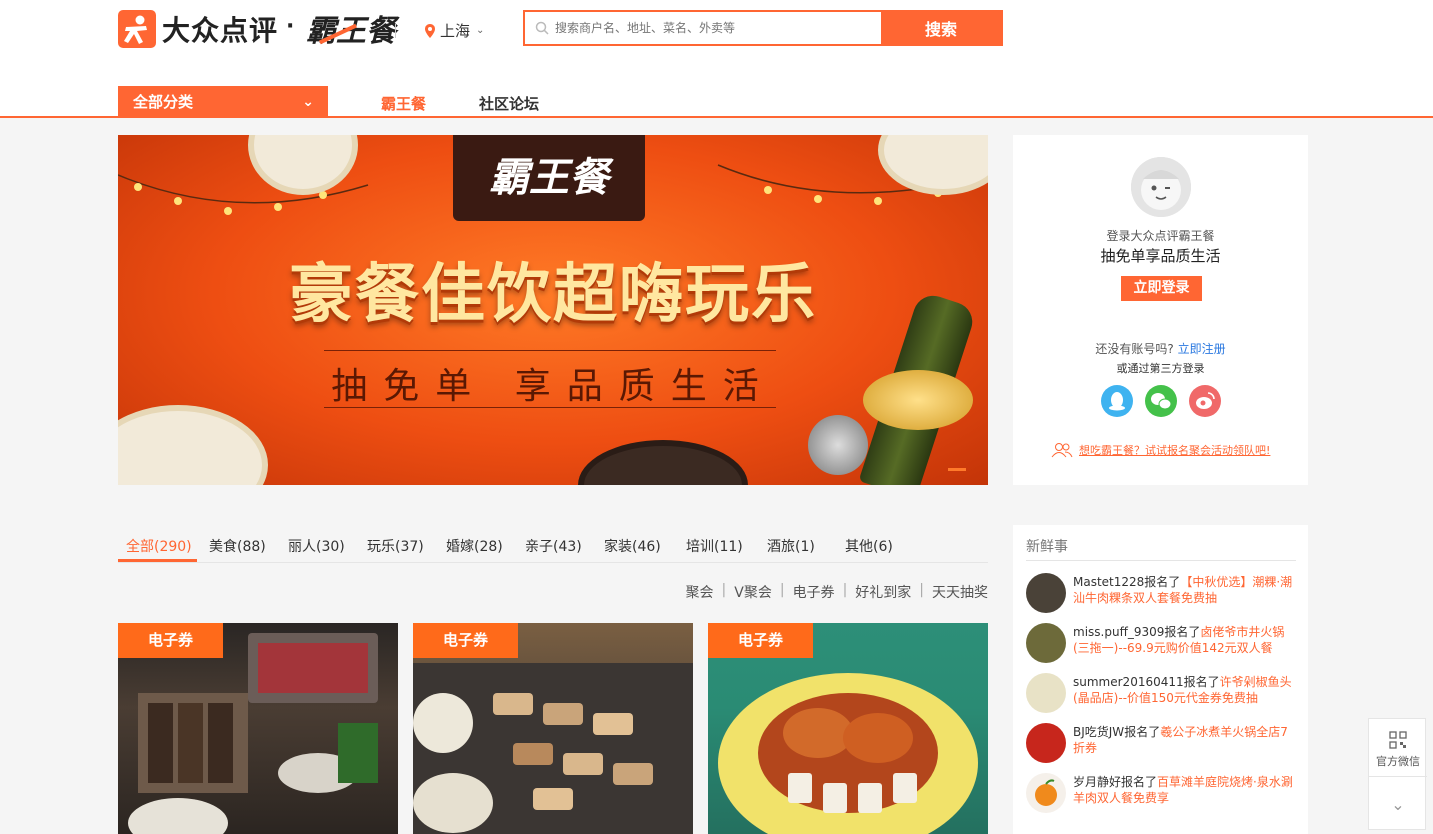  What do you see at coordinates (1185, 790) in the screenshot?
I see `news-item-text: 岁月静好报名了百草滩羊庭院烧烤·泉水涮羊肉双人餐免费享` at bounding box center [1185, 790].